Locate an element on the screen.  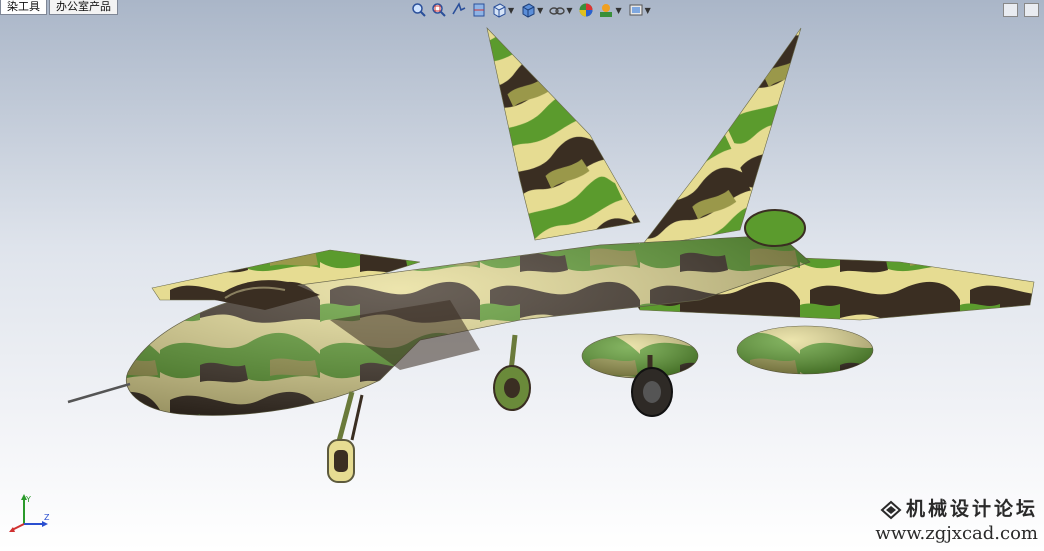
tab-render-tools: 染工具 is located at coordinates (23, 7).